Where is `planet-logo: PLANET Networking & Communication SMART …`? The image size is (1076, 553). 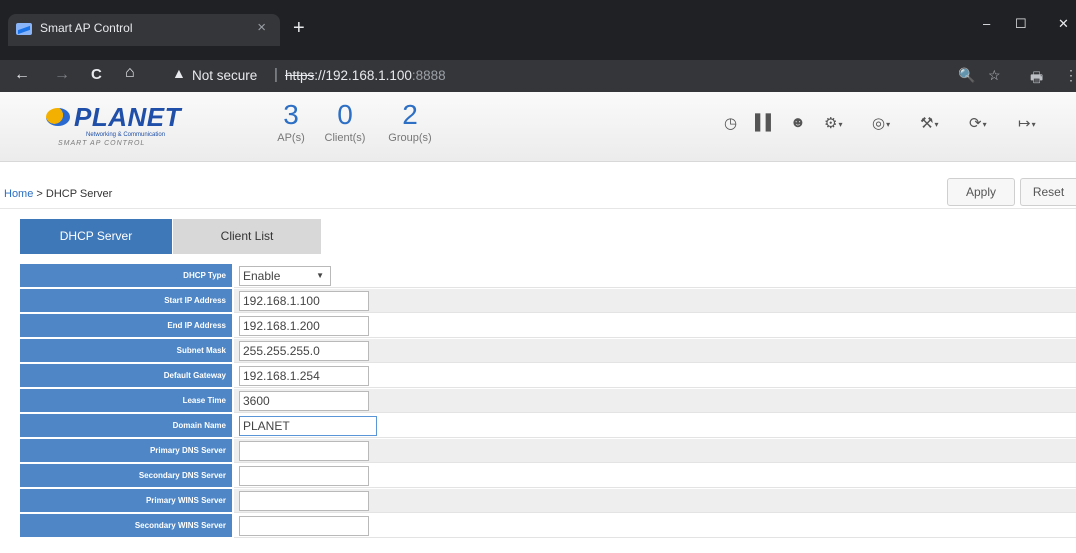 planet-logo: PLANET Networking & Communication SMART … is located at coordinates (121, 126).